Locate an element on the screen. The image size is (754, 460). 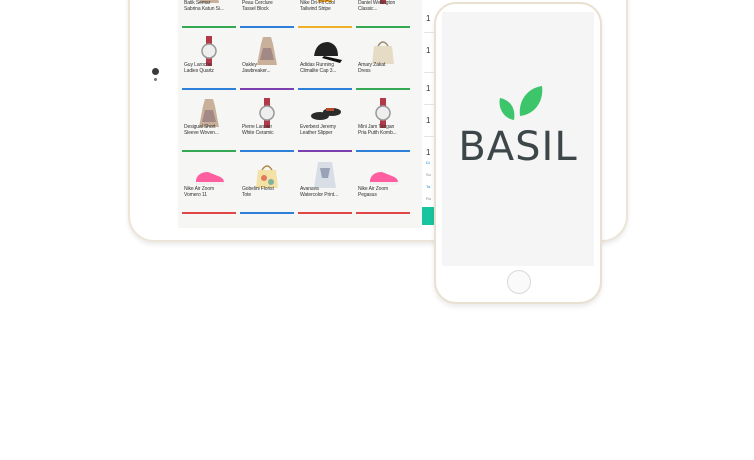
product-name: Nike Air Zoom Vomero 11 is located at coordinates (199, 192).